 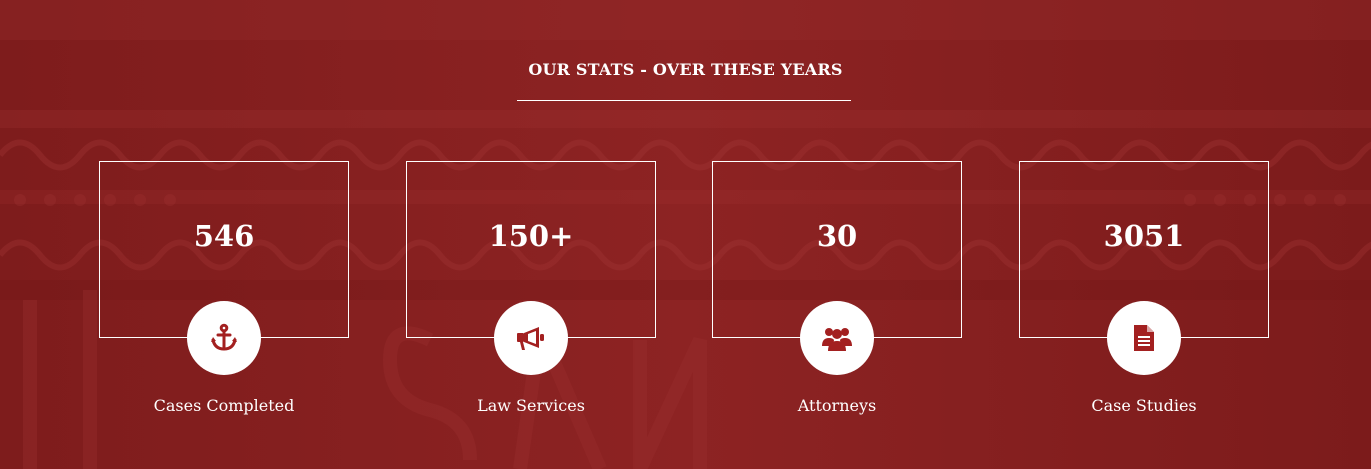 What do you see at coordinates (1144, 236) in the screenshot?
I see `stat-value: 3051` at bounding box center [1144, 236].